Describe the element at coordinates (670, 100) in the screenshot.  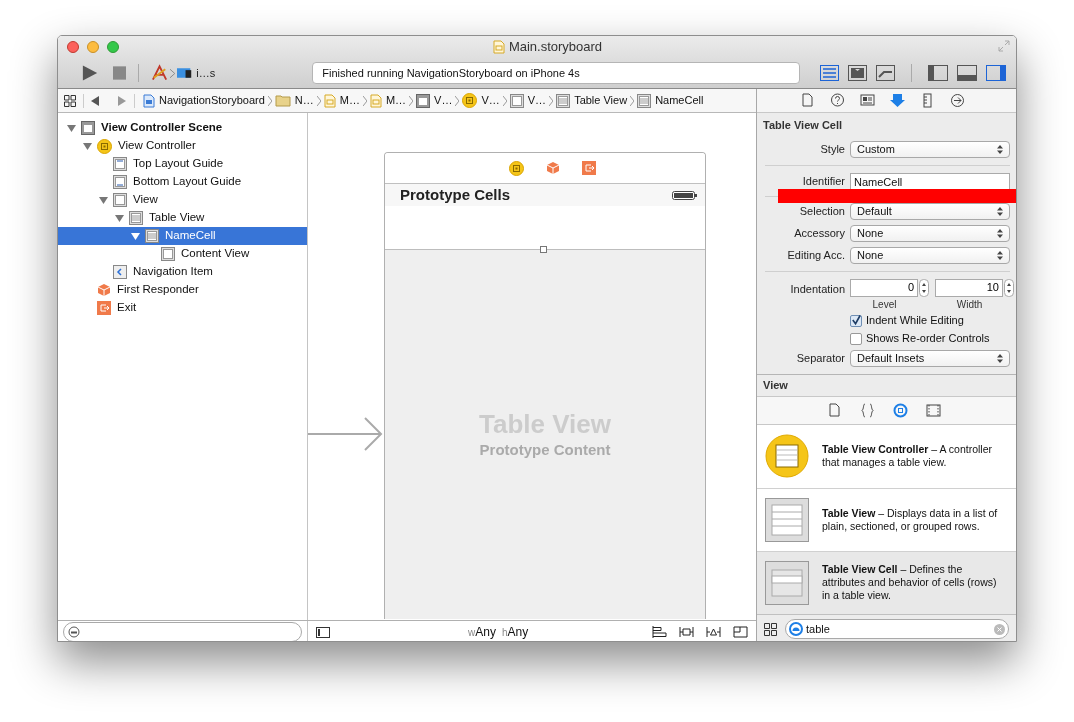
I see `path-item: NameCell` at that location.